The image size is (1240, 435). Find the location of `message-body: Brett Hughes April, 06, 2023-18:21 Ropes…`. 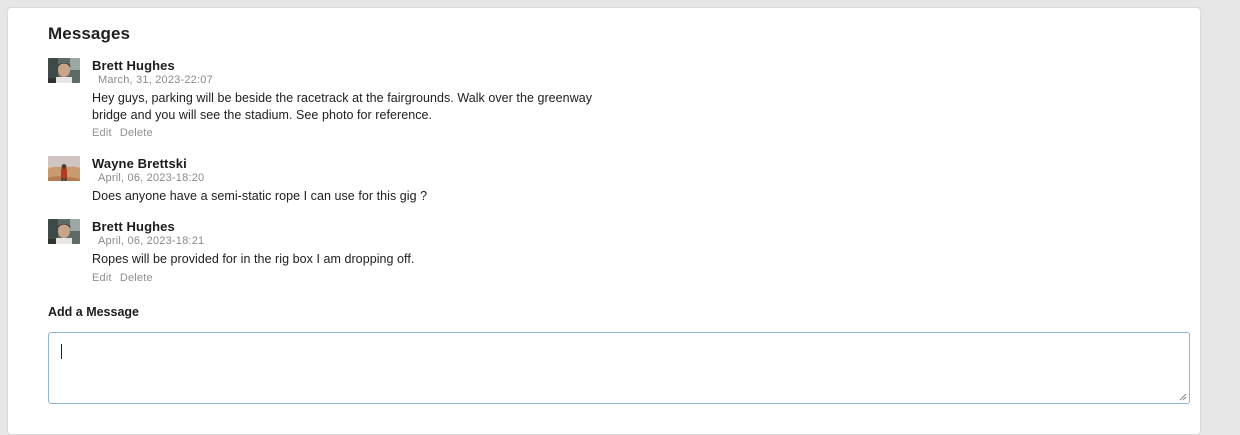

message-body: Brett Hughes April, 06, 2023-18:21 Ropes… is located at coordinates (502, 252).